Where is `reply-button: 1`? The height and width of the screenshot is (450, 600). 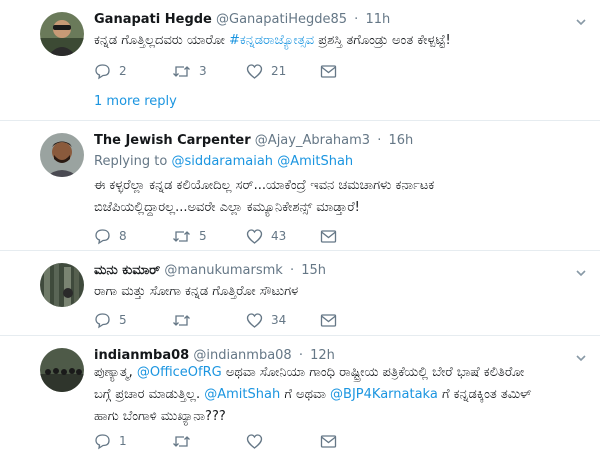
reply-button: 1 is located at coordinates (110, 441).